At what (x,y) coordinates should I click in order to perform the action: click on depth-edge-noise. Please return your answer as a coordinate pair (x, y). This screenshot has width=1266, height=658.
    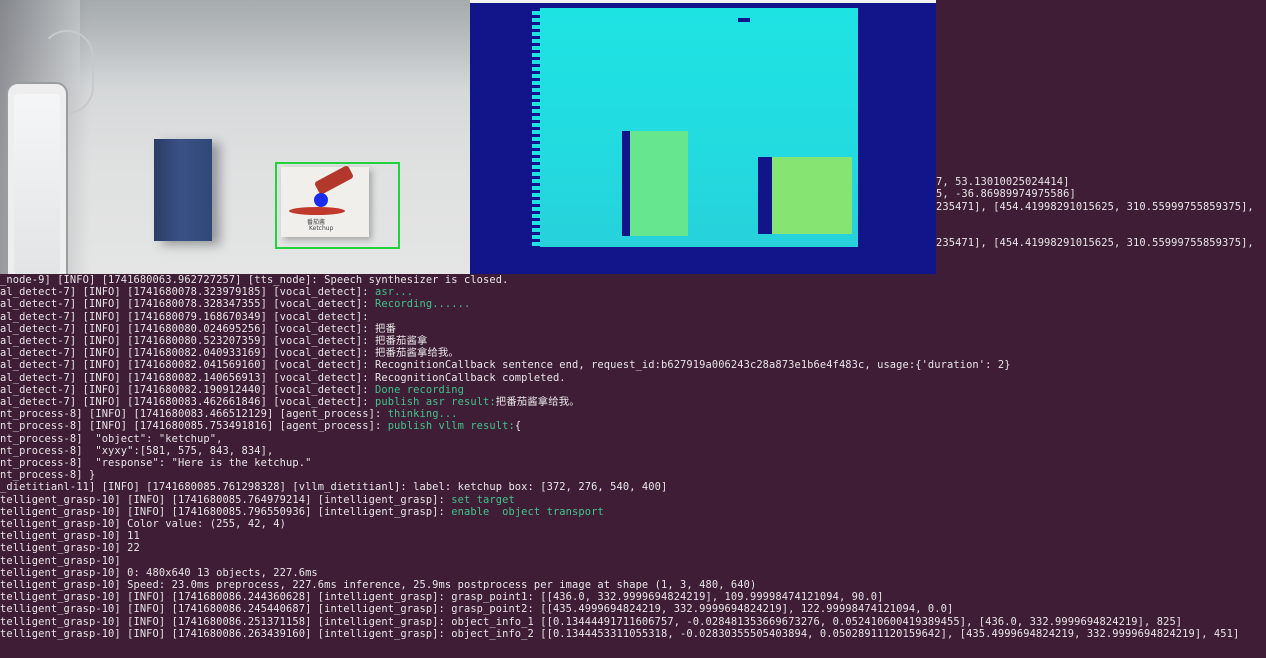
    Looking at the image, I should click on (536, 127).